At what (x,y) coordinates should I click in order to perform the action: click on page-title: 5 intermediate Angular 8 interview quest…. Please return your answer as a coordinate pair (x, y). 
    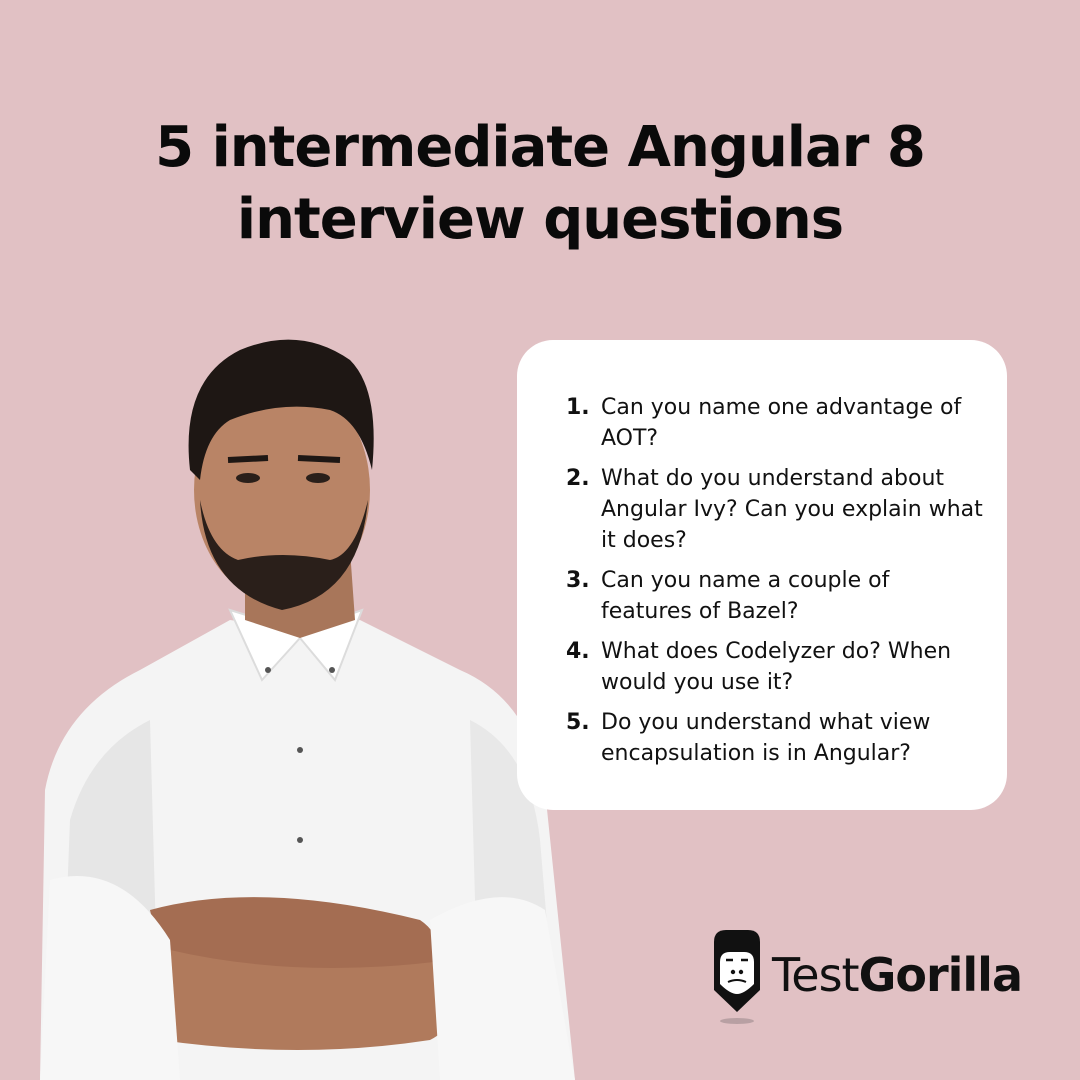
    Looking at the image, I should click on (540, 184).